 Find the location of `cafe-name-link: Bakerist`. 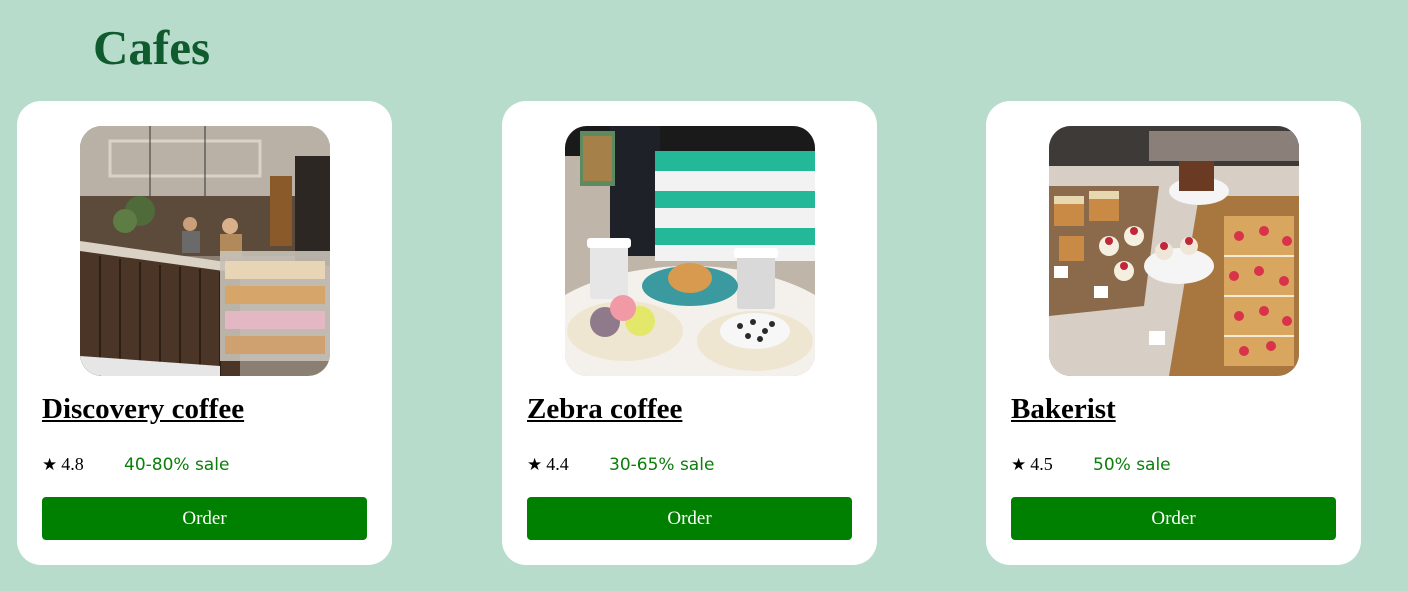

cafe-name-link: Bakerist is located at coordinates (1063, 409).